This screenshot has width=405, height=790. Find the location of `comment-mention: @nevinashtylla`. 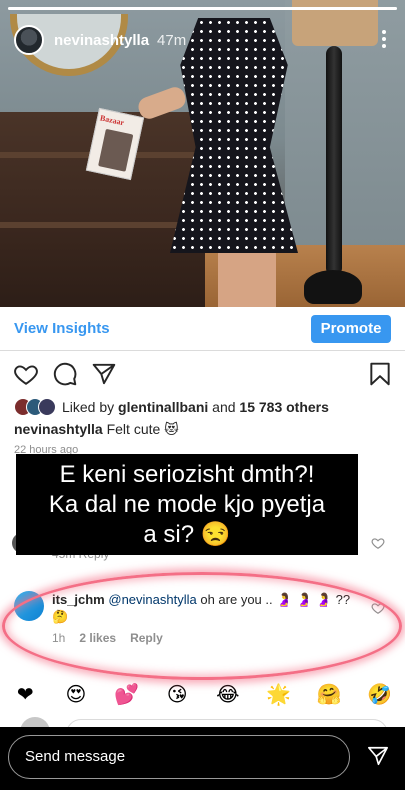

comment-mention: @nevinashtylla is located at coordinates (152, 599).